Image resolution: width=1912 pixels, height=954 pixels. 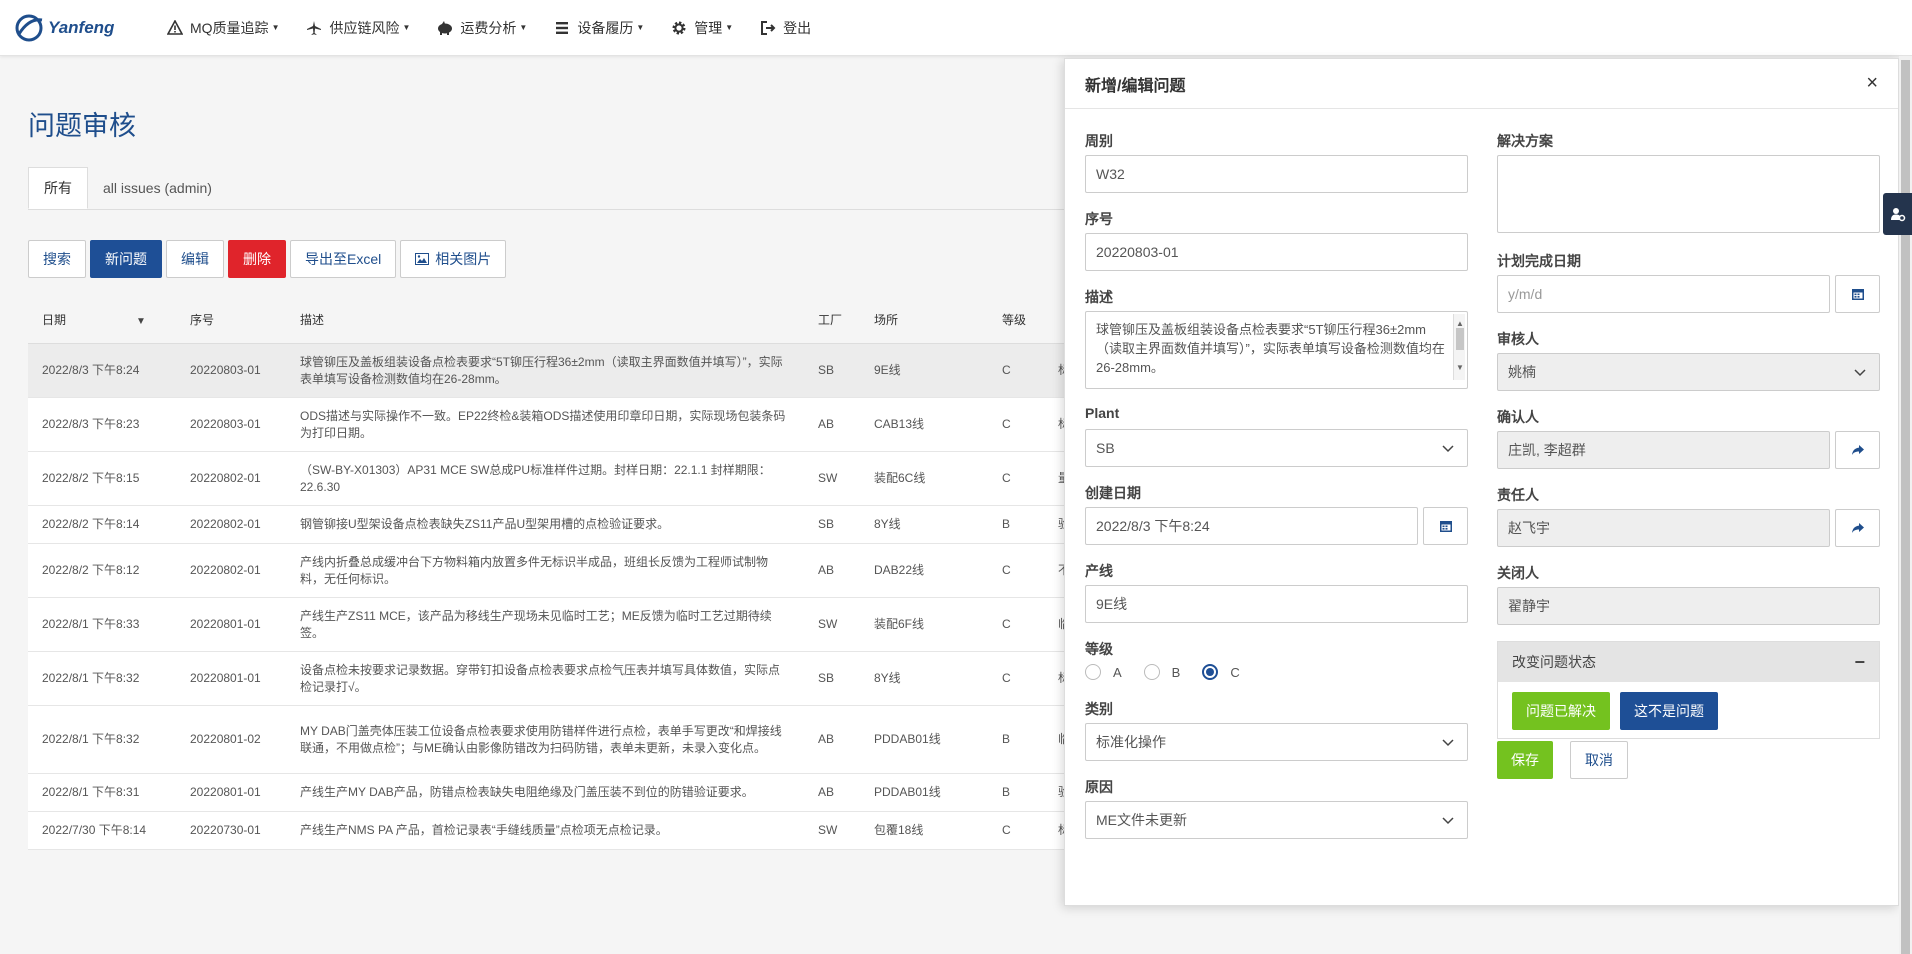 What do you see at coordinates (1276, 174) in the screenshot?
I see `week-input: W32` at bounding box center [1276, 174].